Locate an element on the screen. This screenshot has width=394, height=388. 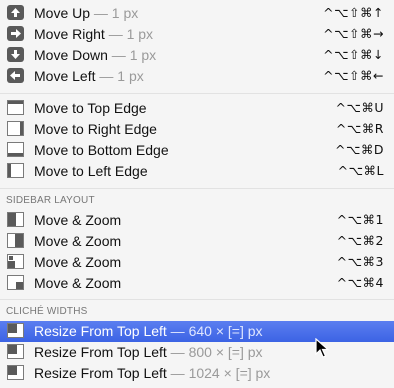
menu-item-label: Move Left is located at coordinates (65, 76).